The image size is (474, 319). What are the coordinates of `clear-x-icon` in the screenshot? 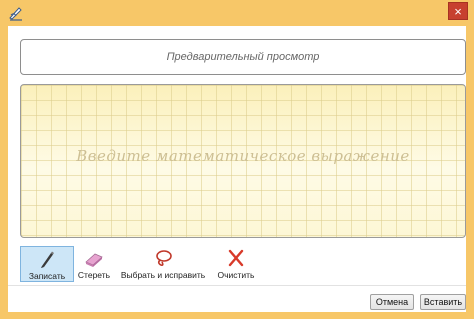 It's located at (236, 258).